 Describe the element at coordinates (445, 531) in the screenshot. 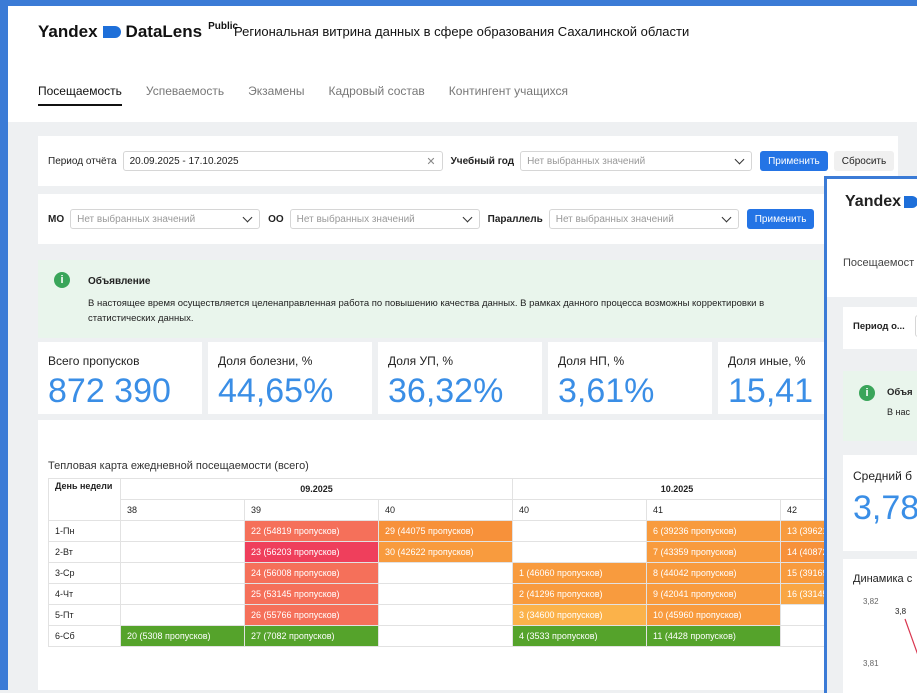

I see `heatmap-cell: 29 (44075 пропусков)` at that location.